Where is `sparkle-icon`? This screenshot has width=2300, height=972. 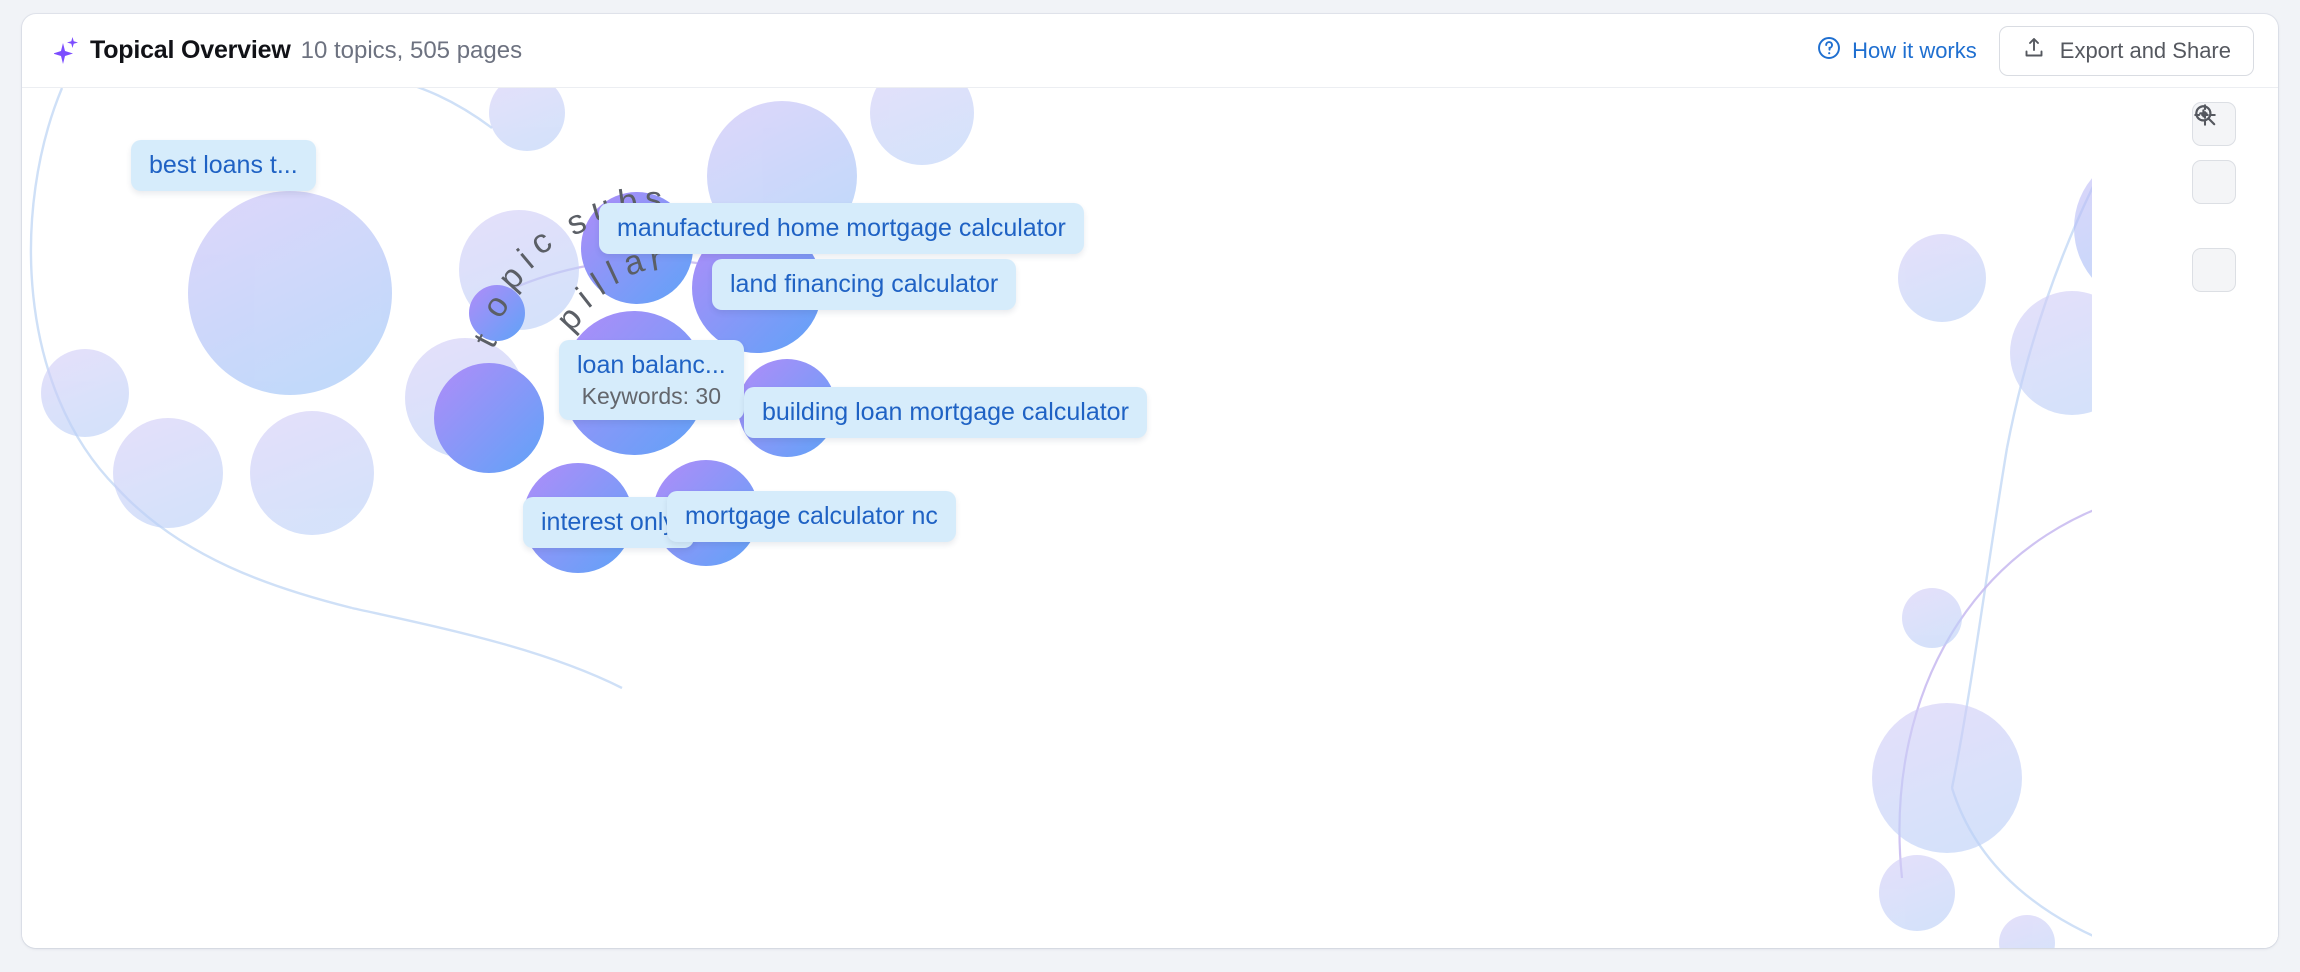 sparkle-icon is located at coordinates (66, 51).